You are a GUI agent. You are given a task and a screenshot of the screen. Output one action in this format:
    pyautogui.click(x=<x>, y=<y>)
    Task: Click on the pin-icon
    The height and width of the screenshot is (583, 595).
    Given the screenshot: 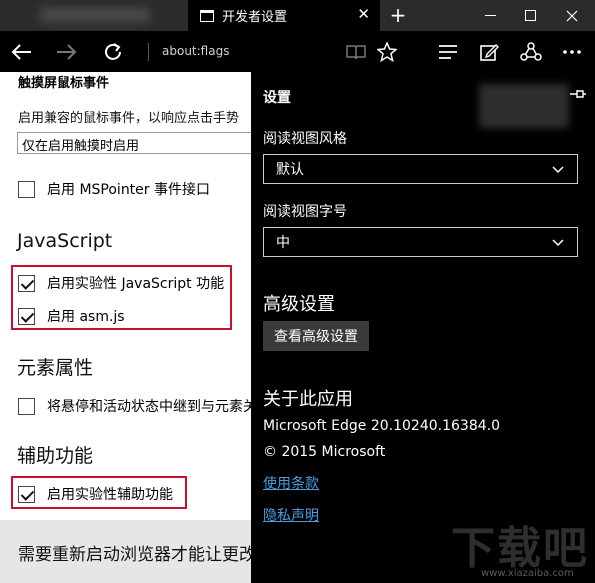 What is the action you would take?
    pyautogui.click(x=578, y=94)
    